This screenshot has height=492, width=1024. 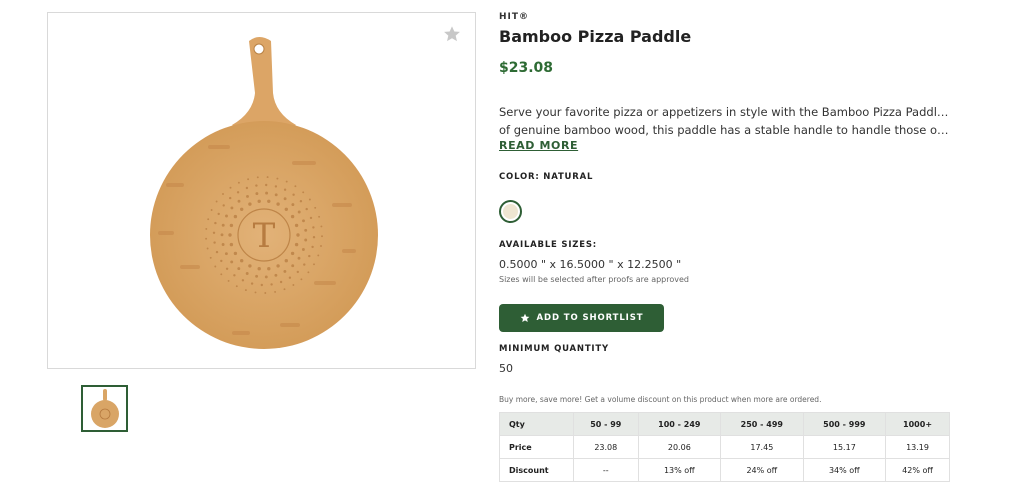 I want to click on table-cell: Price, so click(x=536, y=447).